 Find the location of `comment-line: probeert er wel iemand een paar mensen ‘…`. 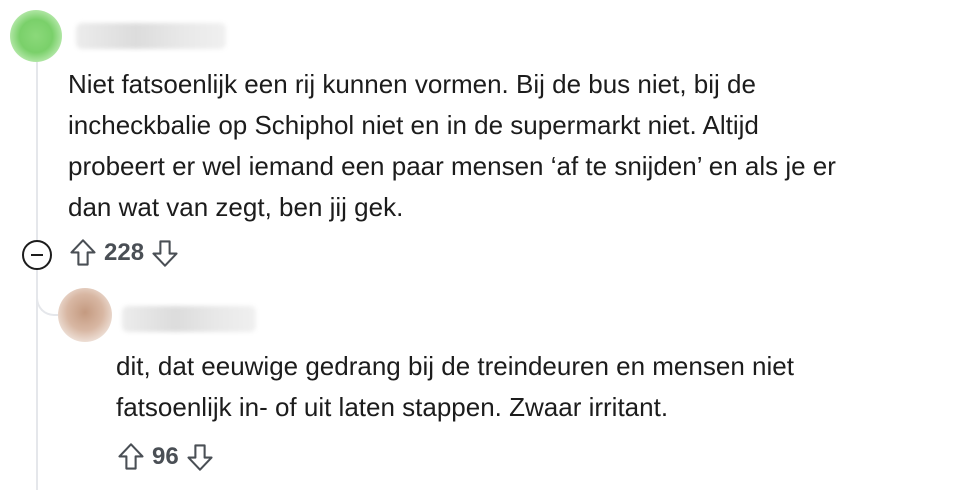

comment-line: probeert er wel iemand een paar mensen ‘… is located at coordinates (452, 166).